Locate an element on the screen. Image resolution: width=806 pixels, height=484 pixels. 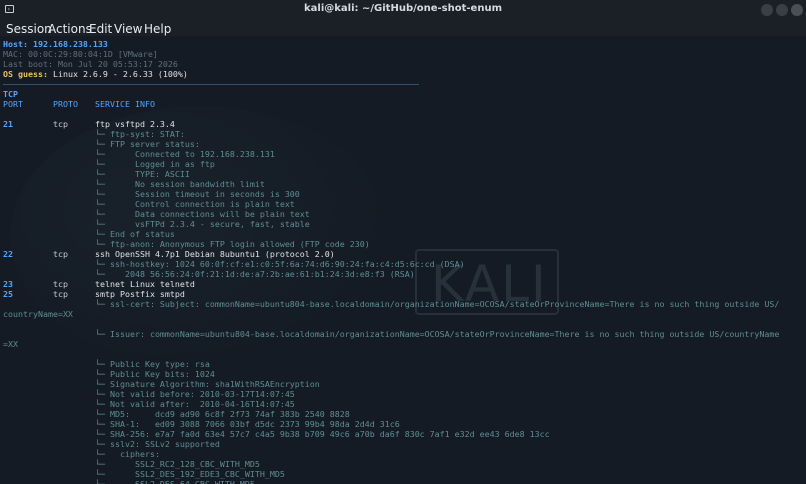
section-title-tcp: TCP is located at coordinates (10, 94).